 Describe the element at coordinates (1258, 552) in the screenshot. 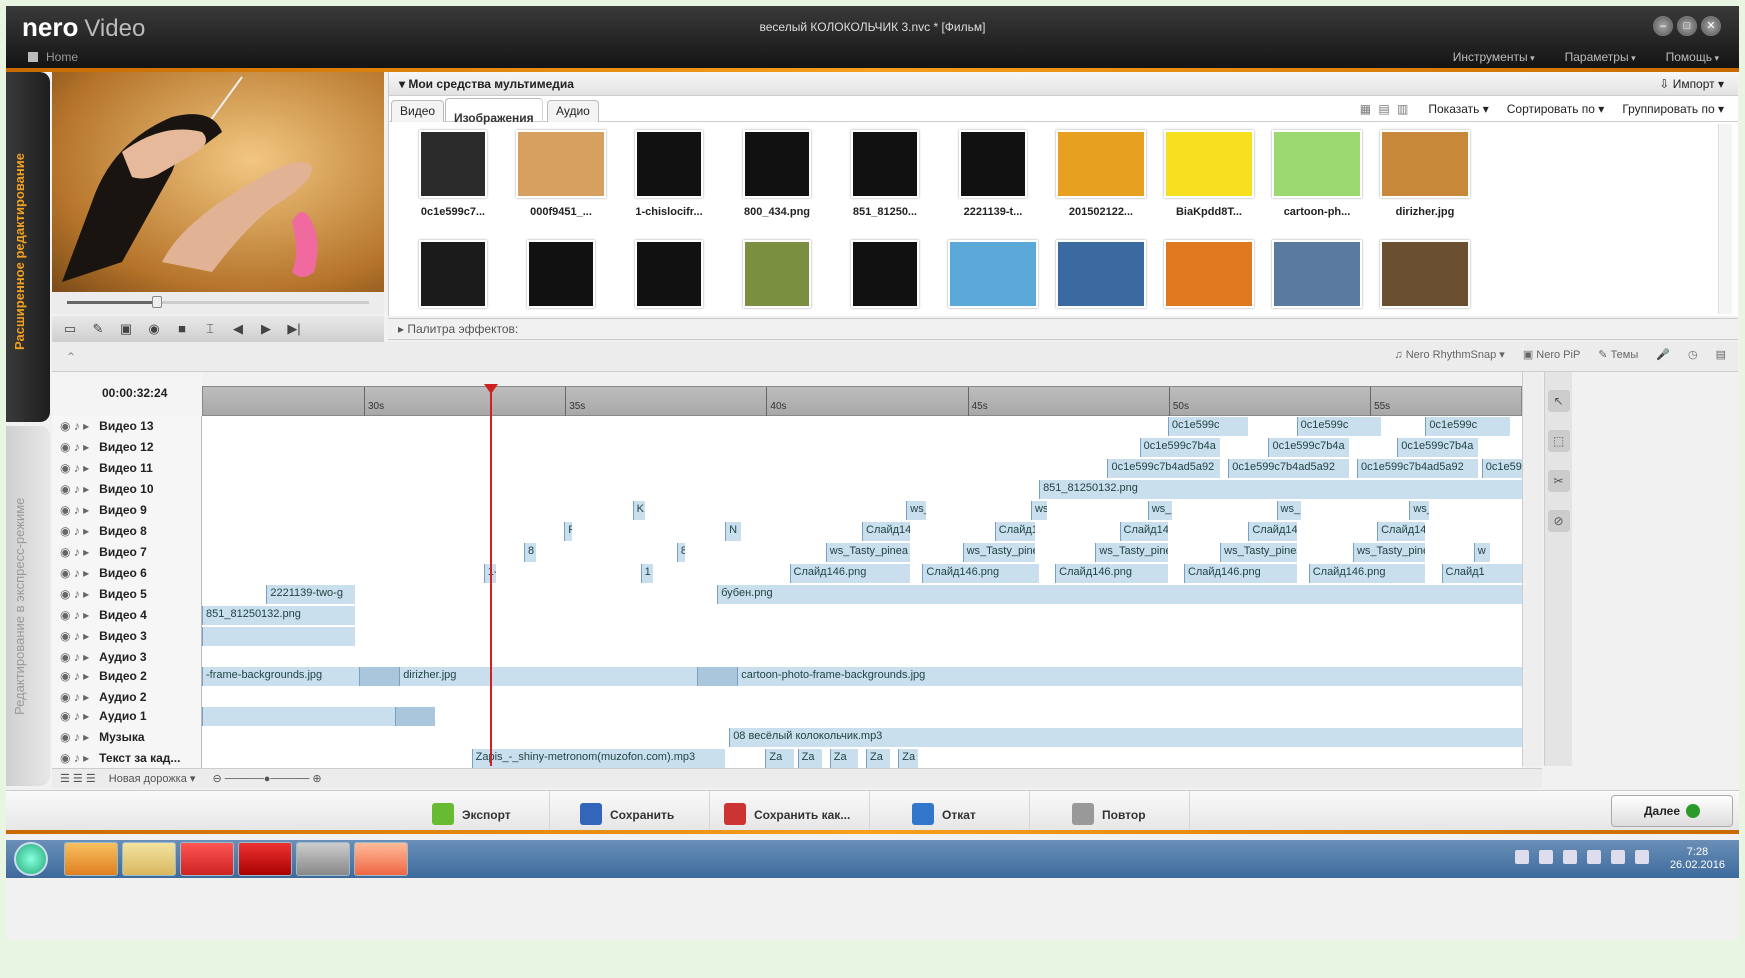

I see `timeline-clip: ws_Tasty_pinea` at that location.